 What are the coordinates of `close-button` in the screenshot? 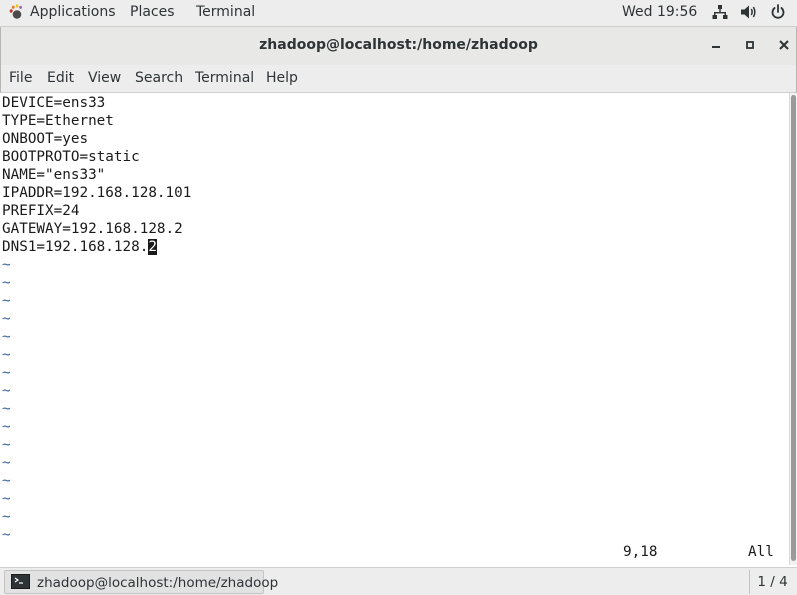 It's located at (784, 45).